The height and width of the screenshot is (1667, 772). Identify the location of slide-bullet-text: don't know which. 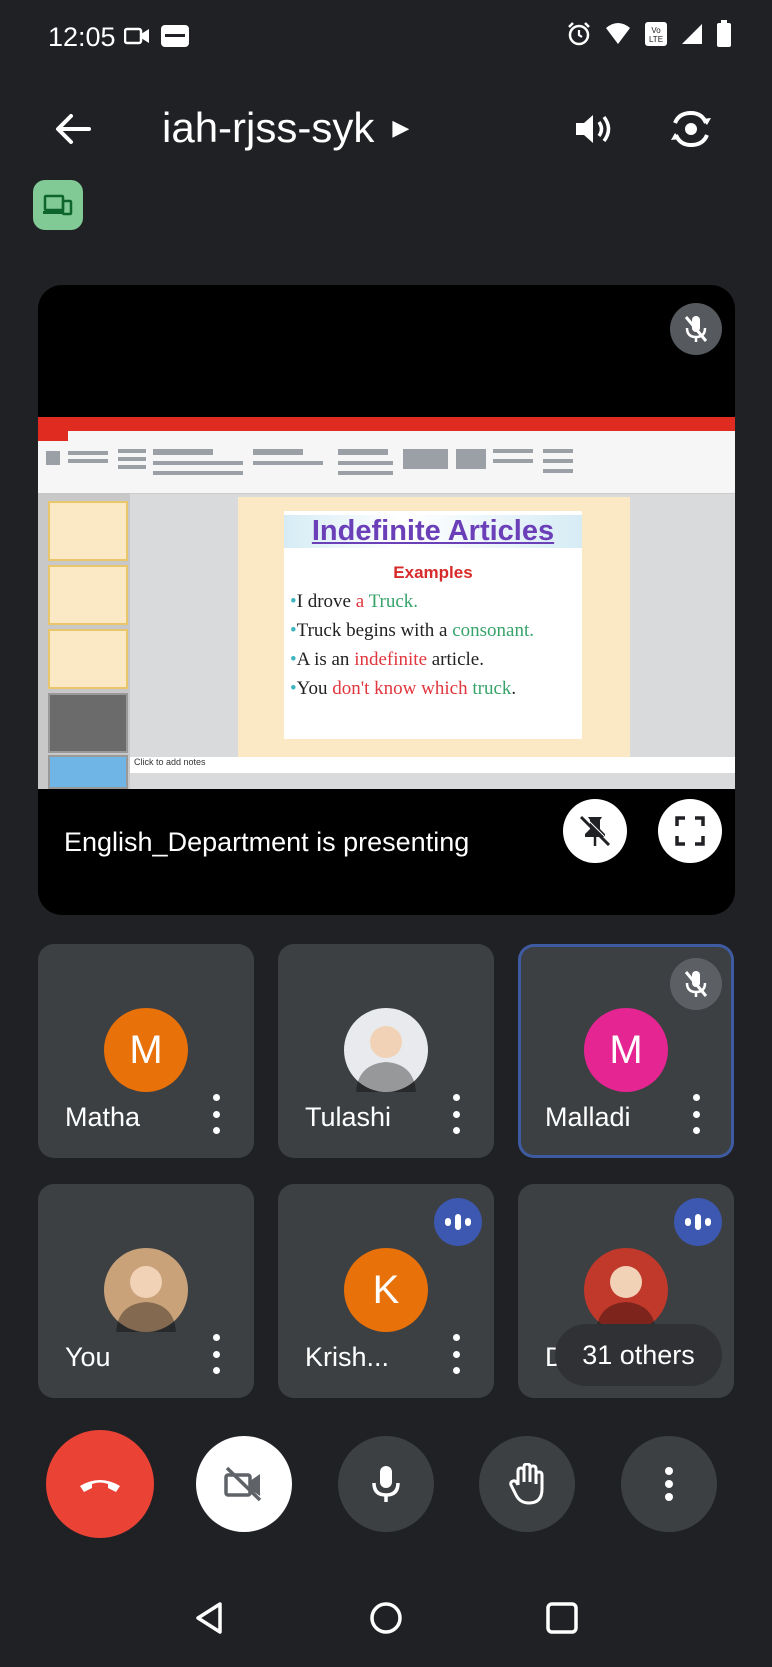
(402, 688).